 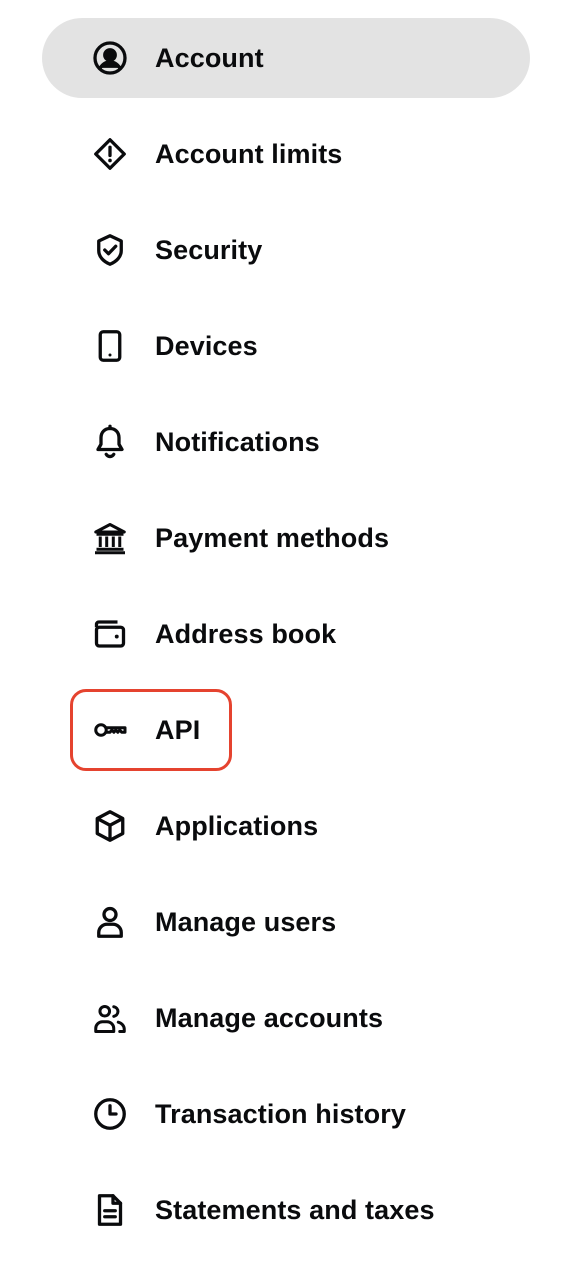 I want to click on document-icon, so click(x=110, y=1210).